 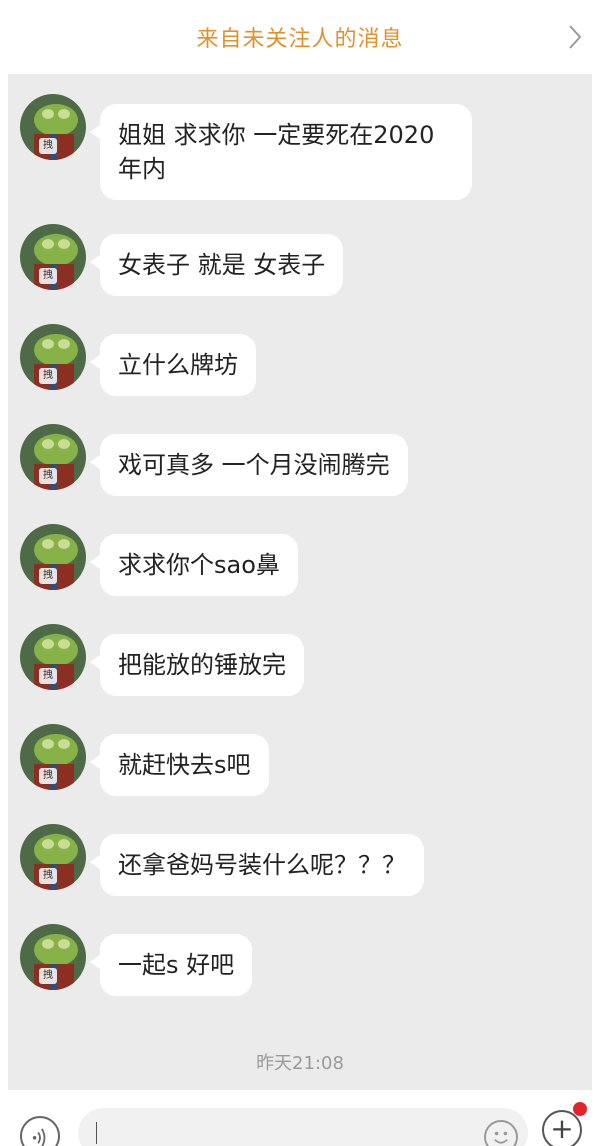 I want to click on message-text: 戏可真多 一个月没闹腾完, so click(x=254, y=465).